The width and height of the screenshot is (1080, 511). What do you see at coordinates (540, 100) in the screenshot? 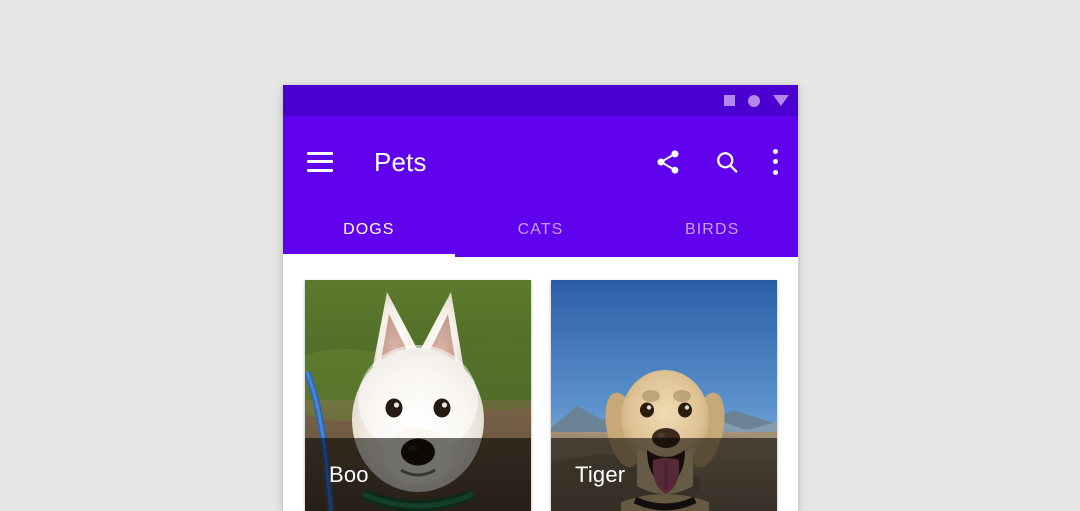
I see `status-bar` at bounding box center [540, 100].